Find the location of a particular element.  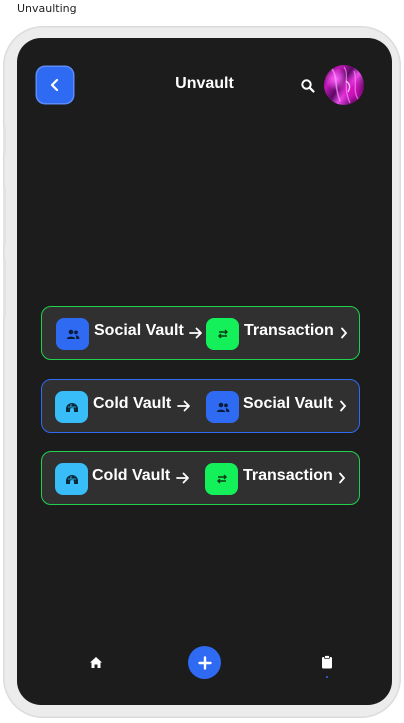

from-label: Social Vault is located at coordinates (139, 330).